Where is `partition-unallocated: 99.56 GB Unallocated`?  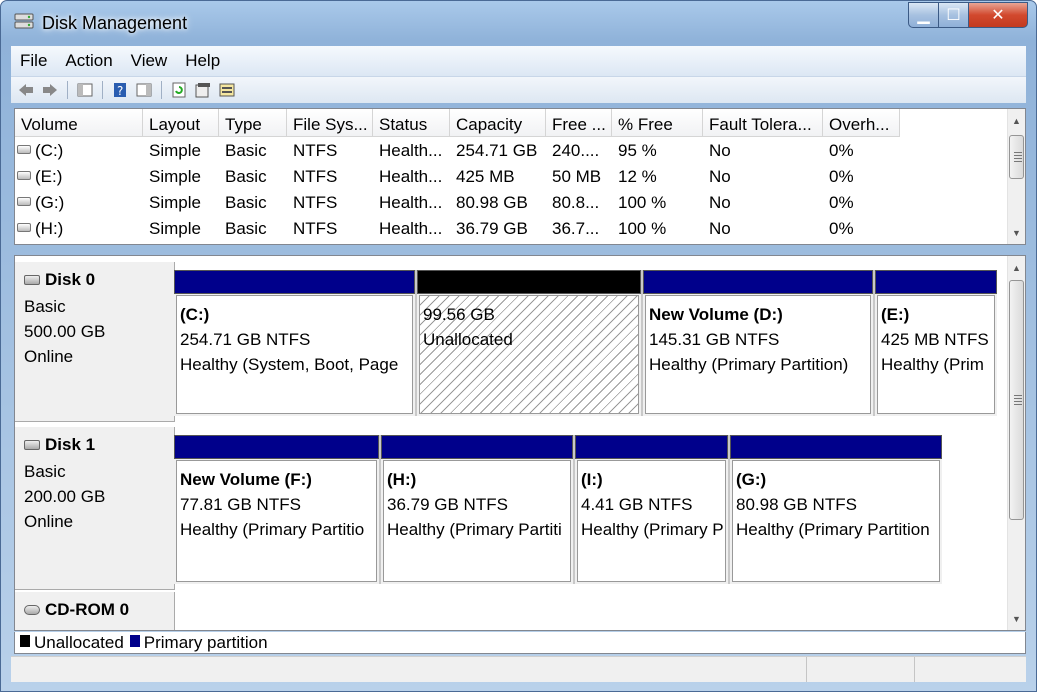 partition-unallocated: 99.56 GB Unallocated is located at coordinates (530, 343).